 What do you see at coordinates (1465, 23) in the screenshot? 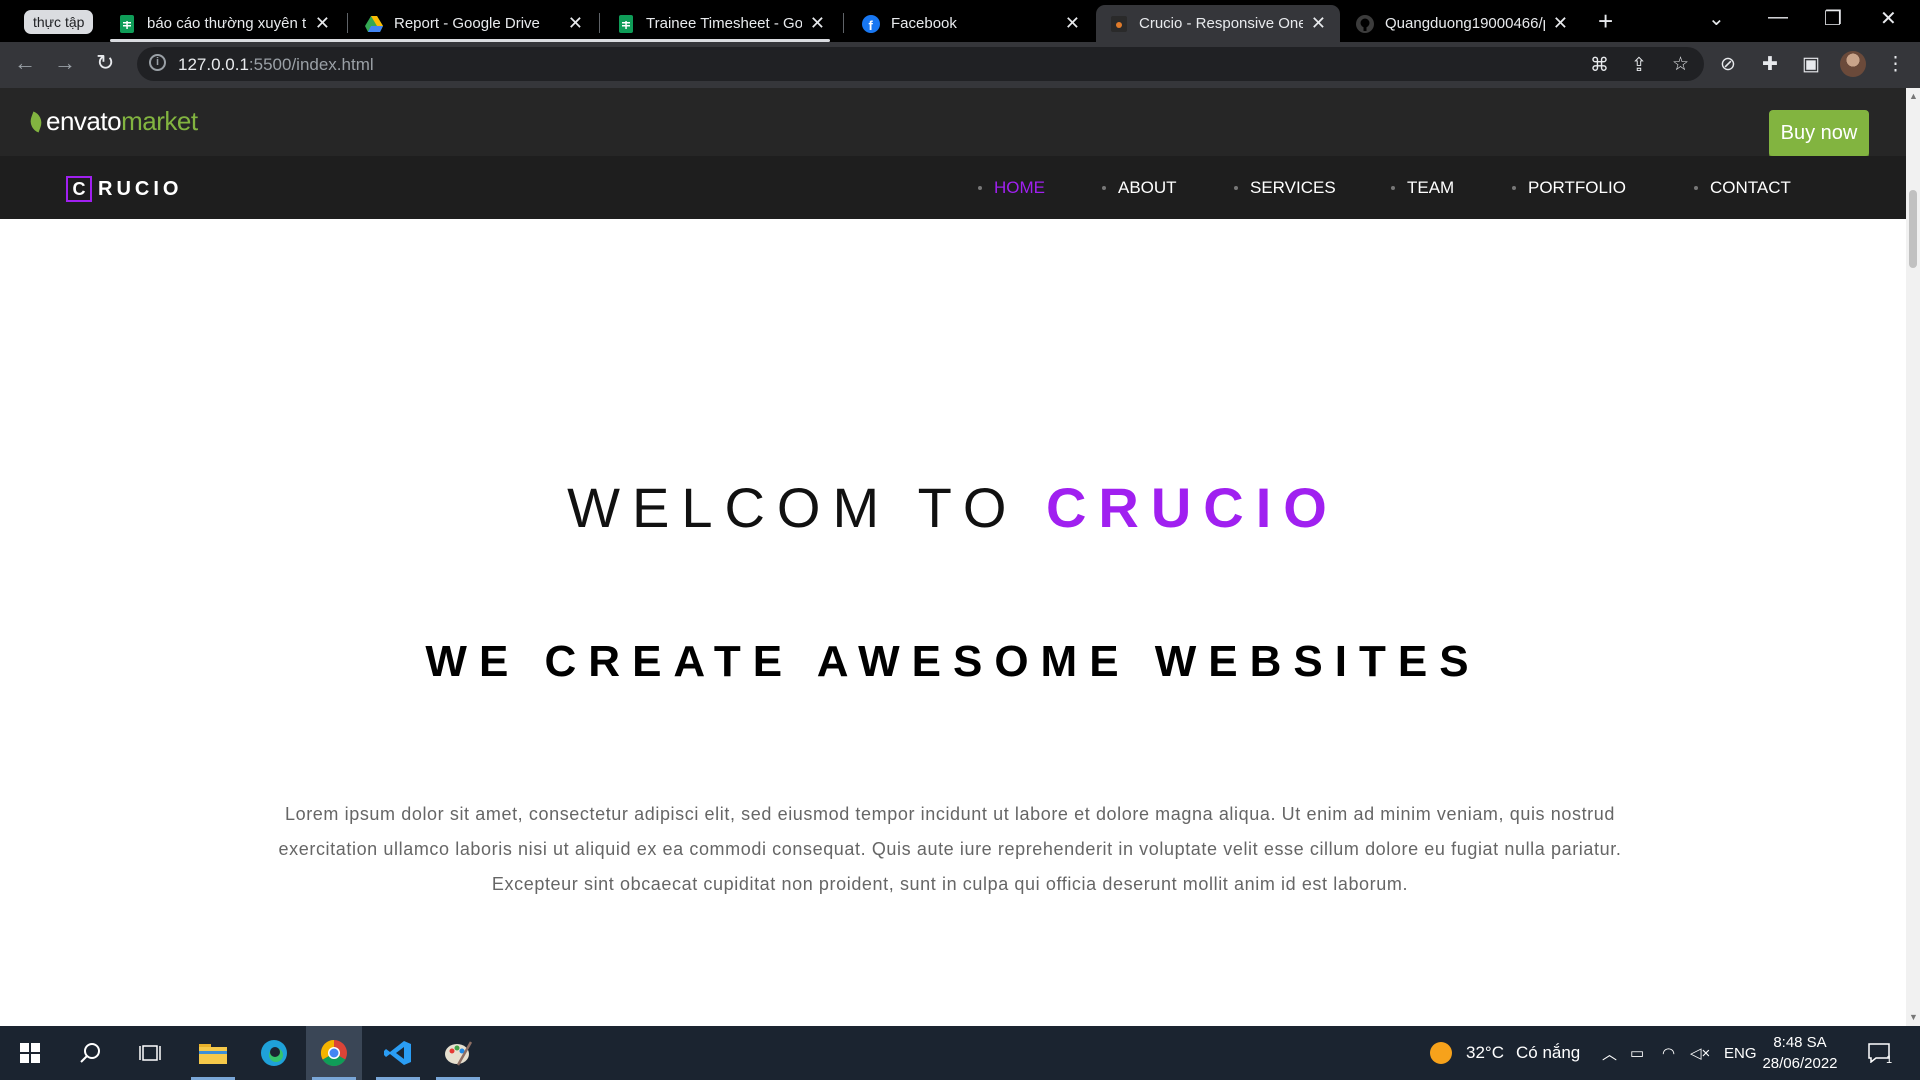
I see `tab-title: Quangduong19000466/p` at bounding box center [1465, 23].